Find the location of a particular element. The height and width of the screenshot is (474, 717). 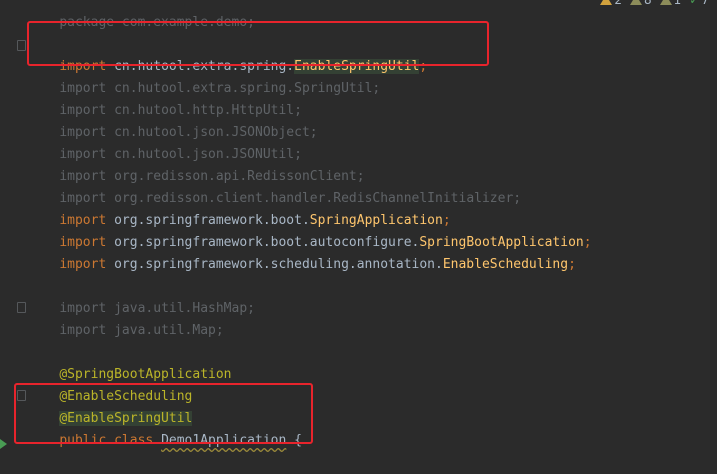

import-line-unused: import java.util.Map; is located at coordinates (141, 330).